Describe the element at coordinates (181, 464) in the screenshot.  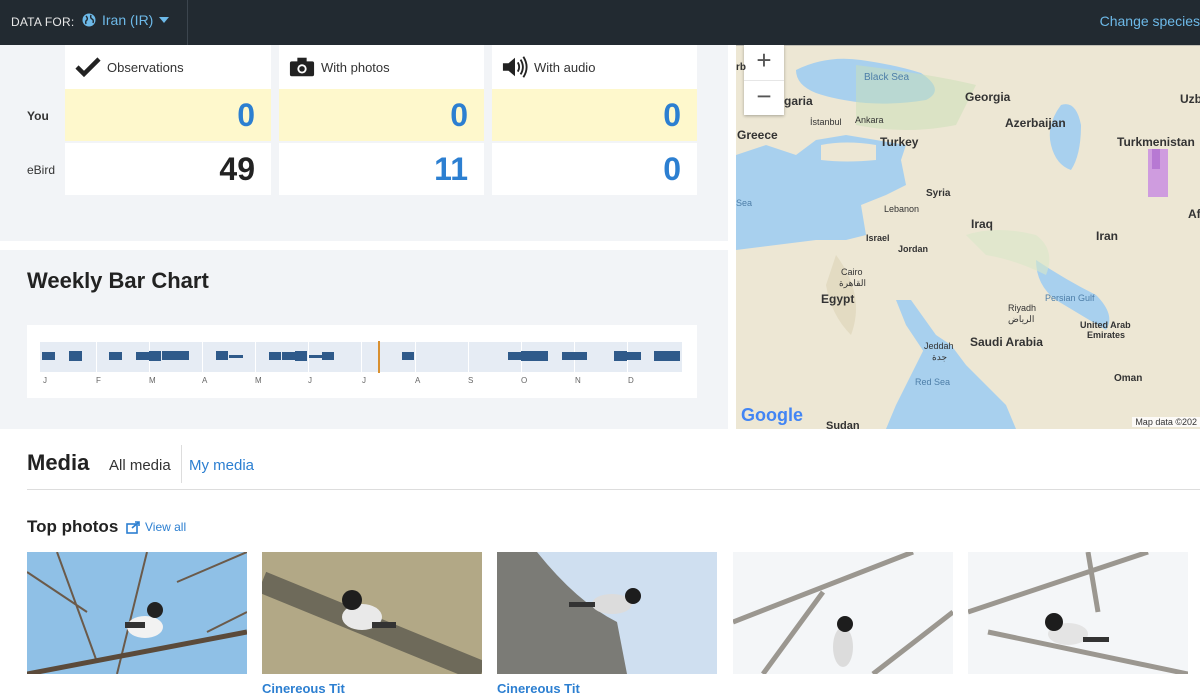
I see `tab-divider` at that location.